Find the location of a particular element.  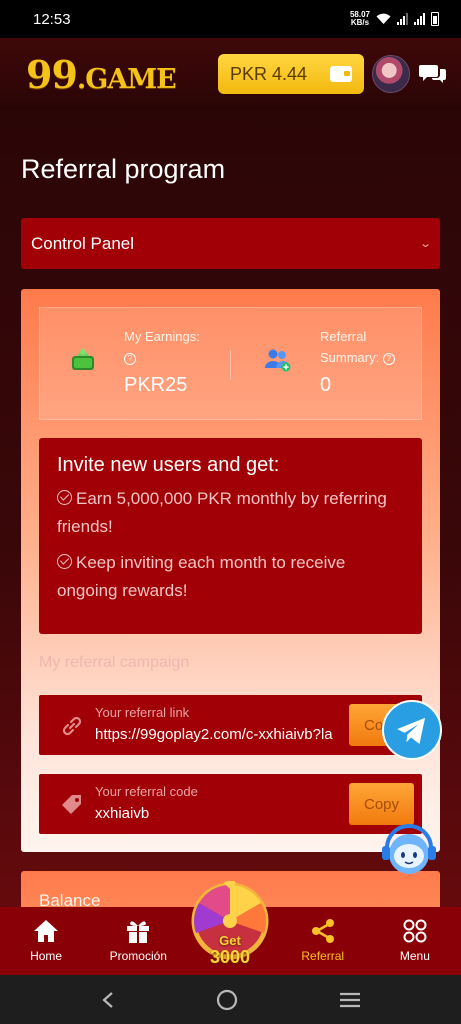

status-time: 12:53 is located at coordinates (52, 19).